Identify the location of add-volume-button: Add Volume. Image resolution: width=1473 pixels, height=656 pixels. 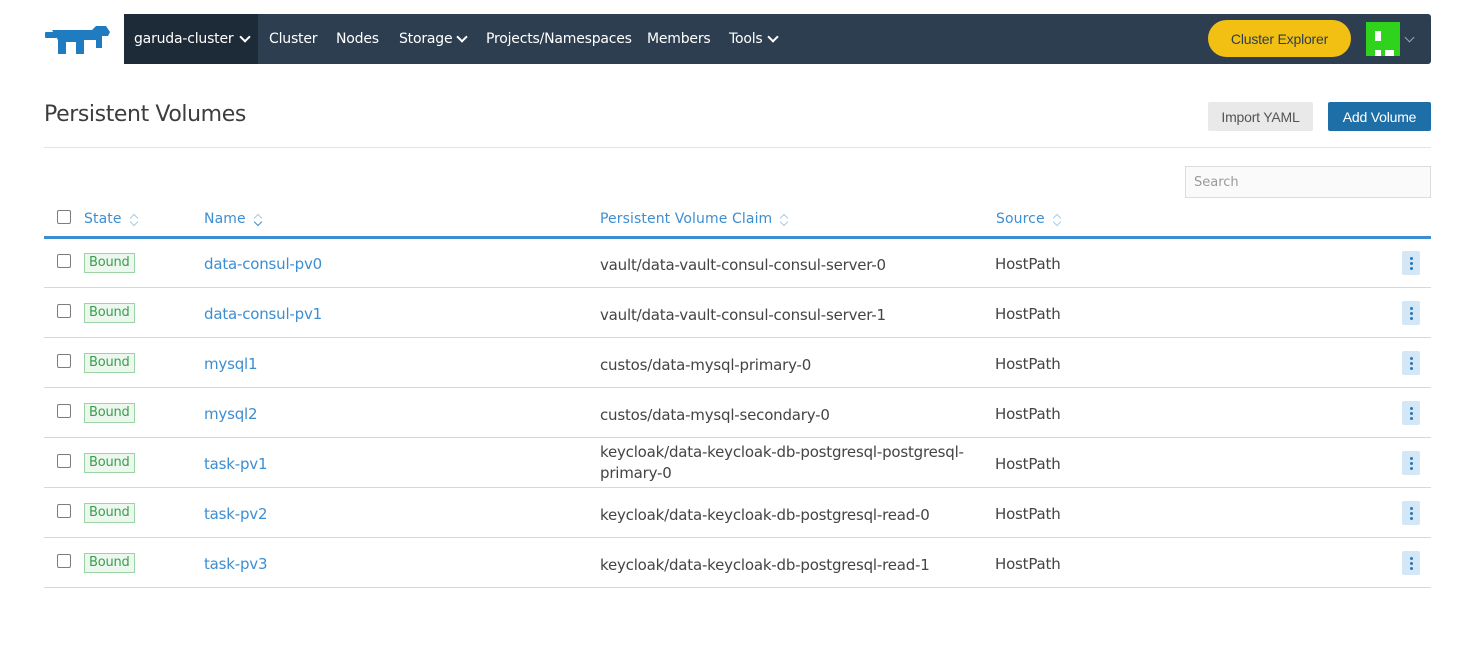
(1379, 116).